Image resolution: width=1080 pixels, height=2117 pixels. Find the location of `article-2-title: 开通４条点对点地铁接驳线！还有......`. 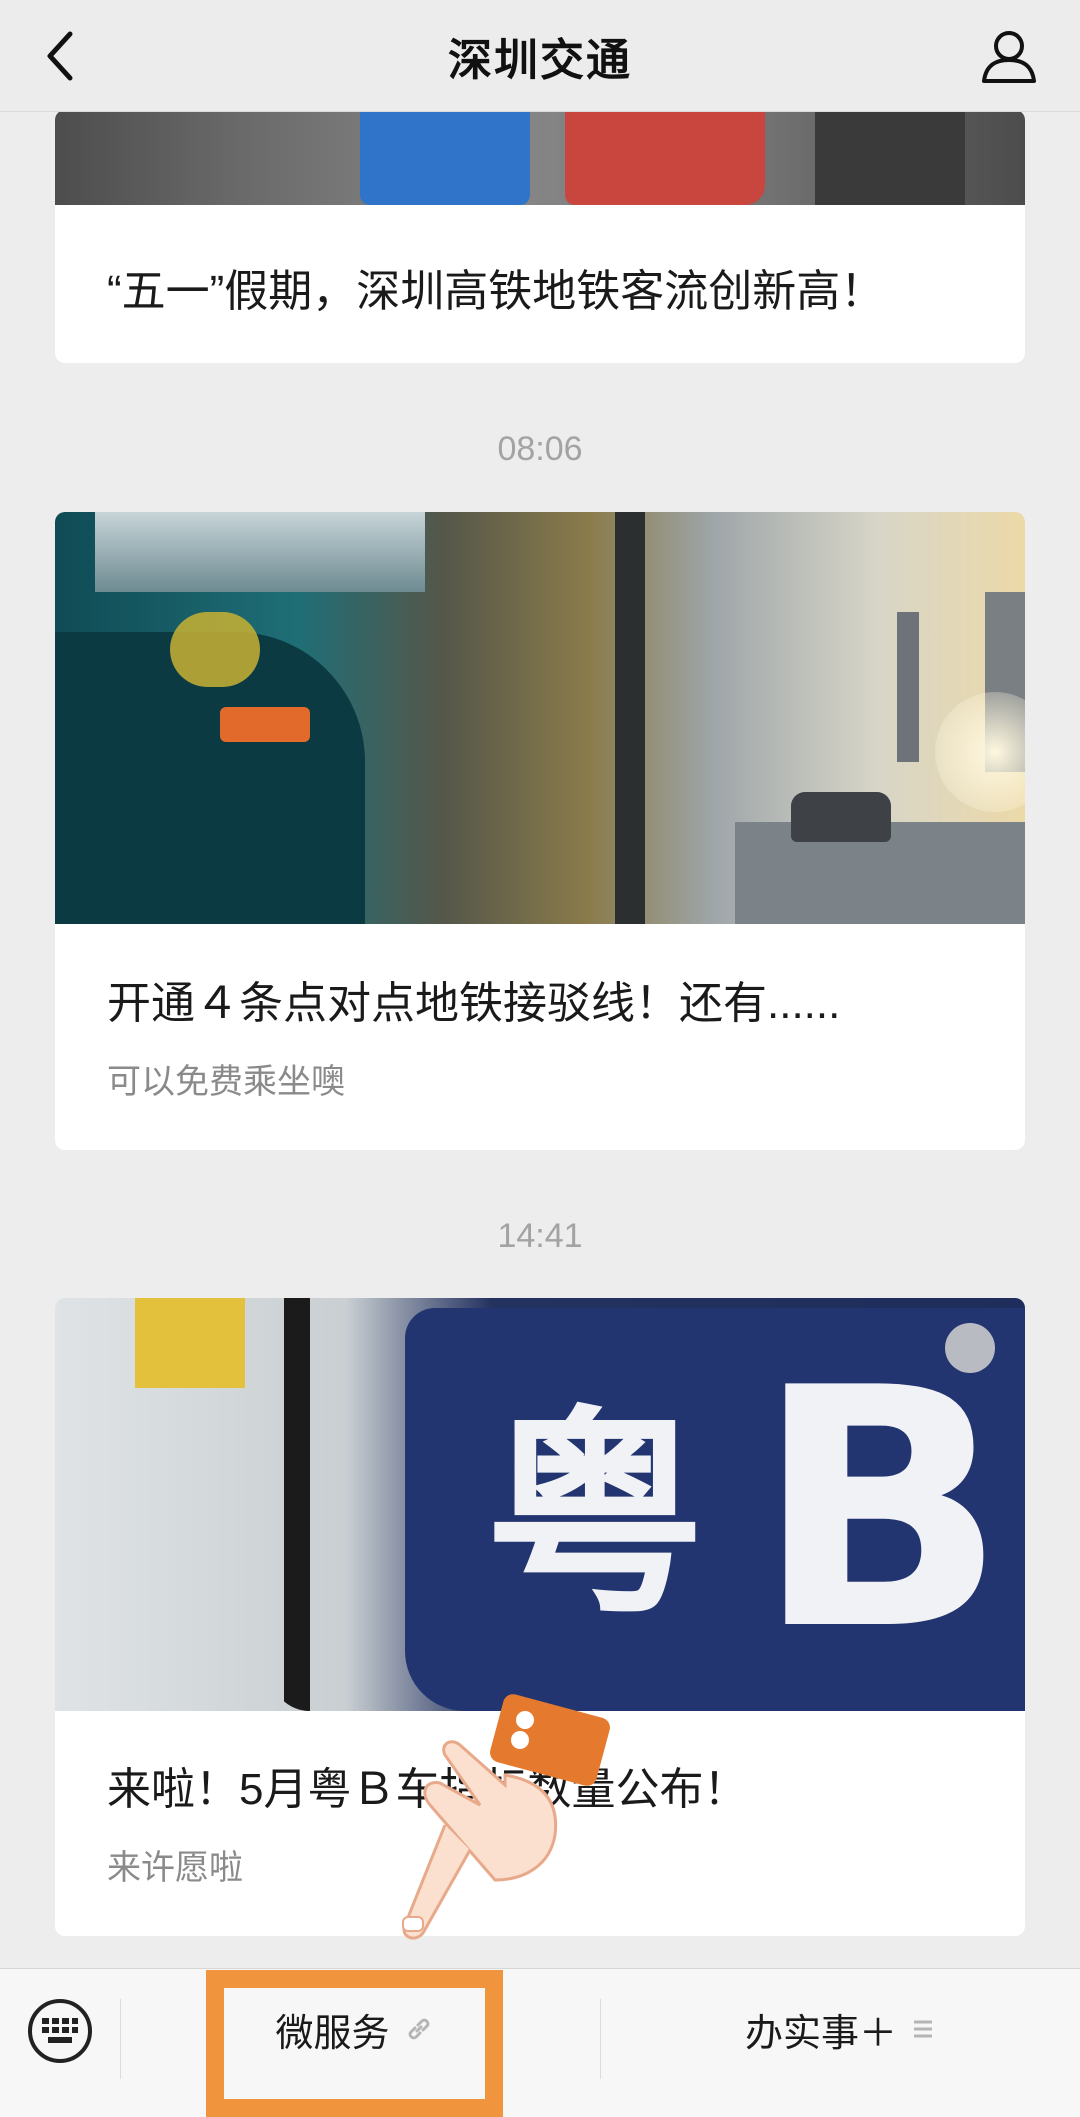

article-2-title: 开通４条点对点地铁接驳线！还有...... is located at coordinates (474, 1003).